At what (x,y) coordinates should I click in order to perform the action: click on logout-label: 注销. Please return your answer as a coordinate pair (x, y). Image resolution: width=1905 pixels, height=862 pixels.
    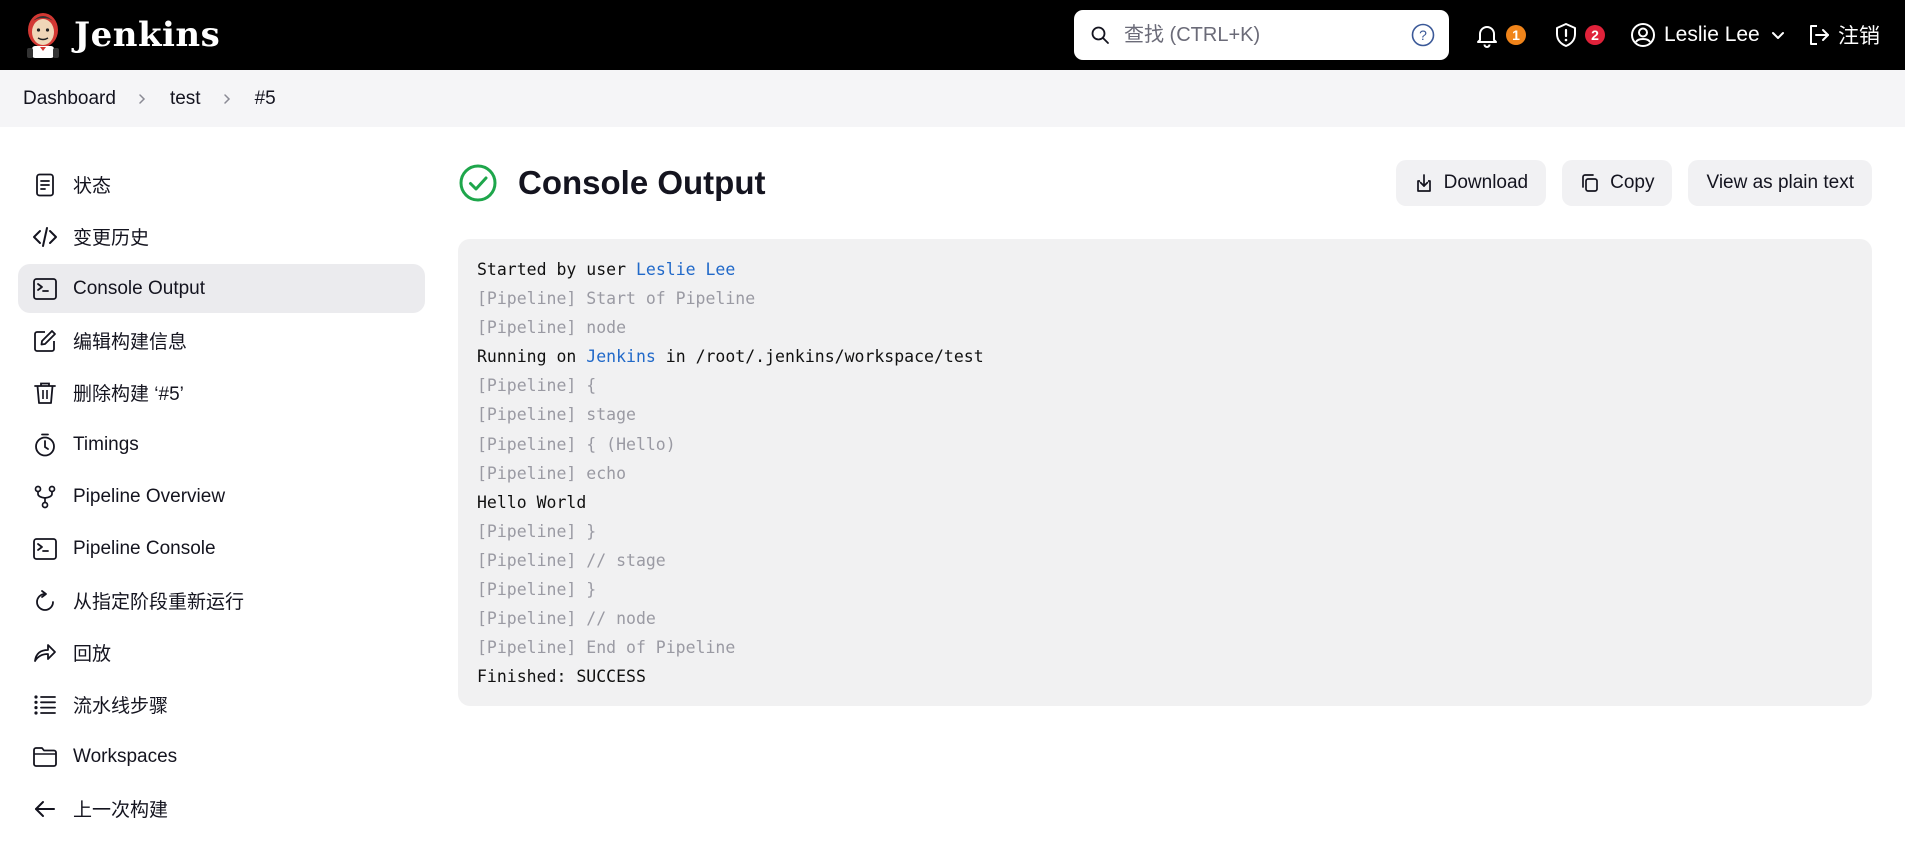
    Looking at the image, I should click on (1859, 36).